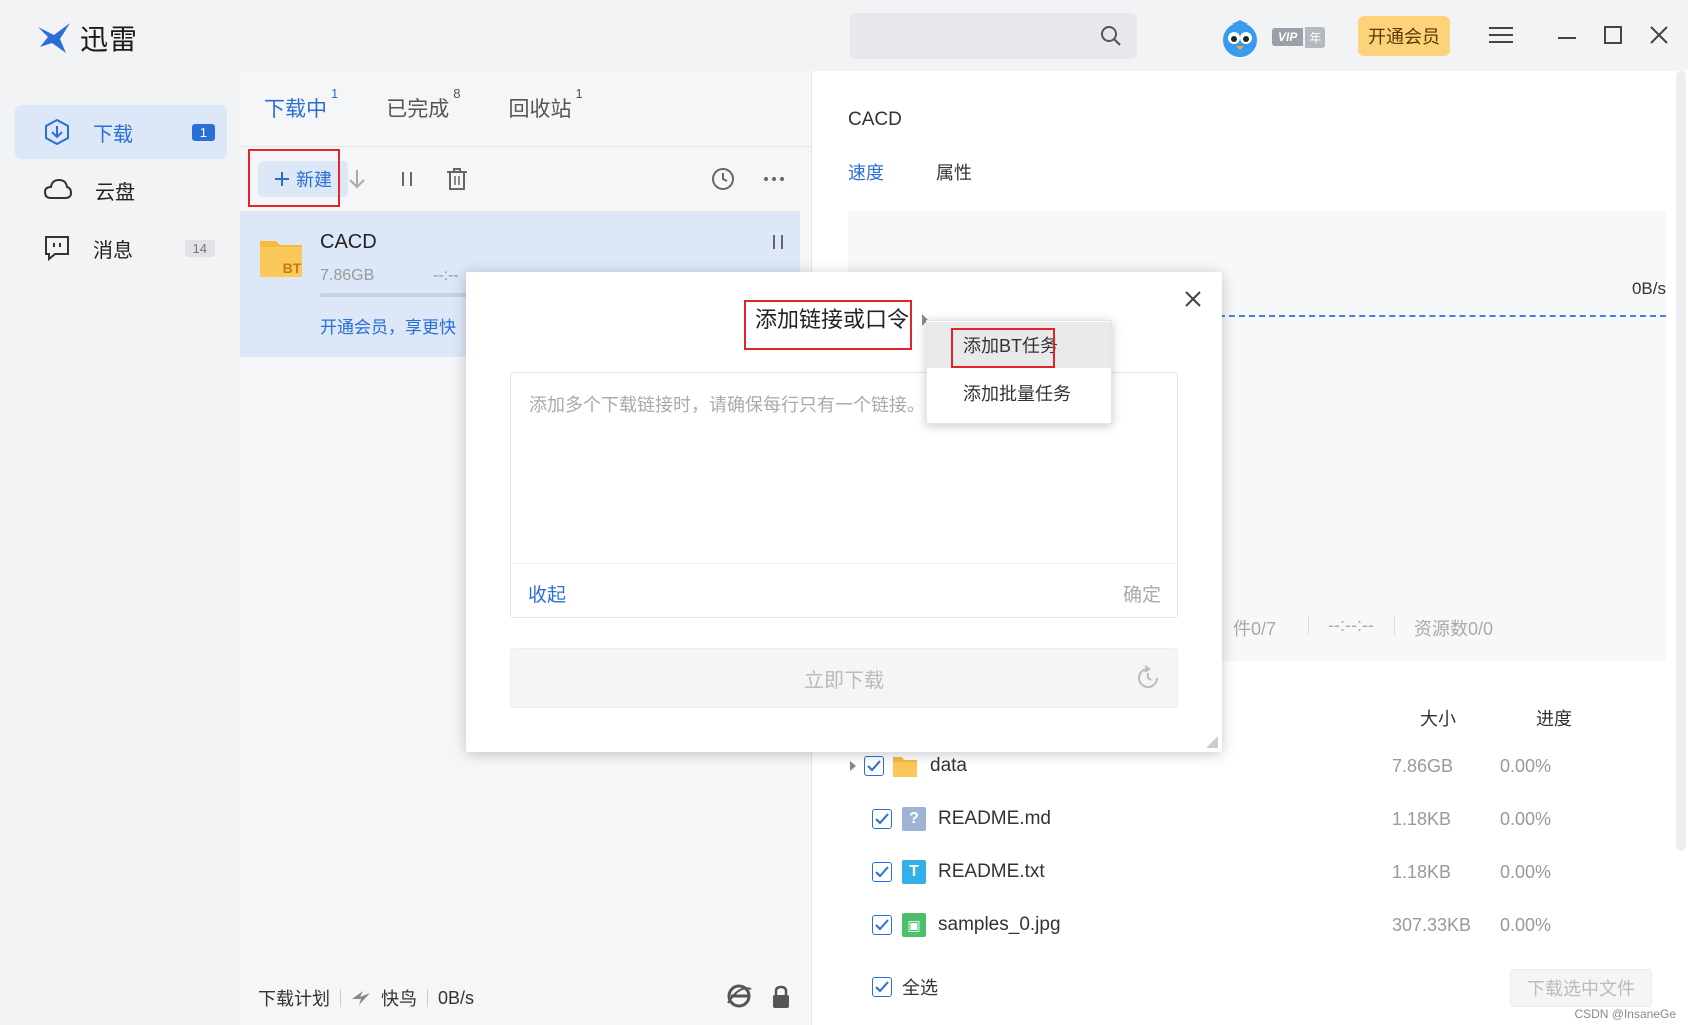 The image size is (1688, 1025). What do you see at coordinates (910, 172) in the screenshot?
I see `detail-tabs: 速度 属性` at bounding box center [910, 172].